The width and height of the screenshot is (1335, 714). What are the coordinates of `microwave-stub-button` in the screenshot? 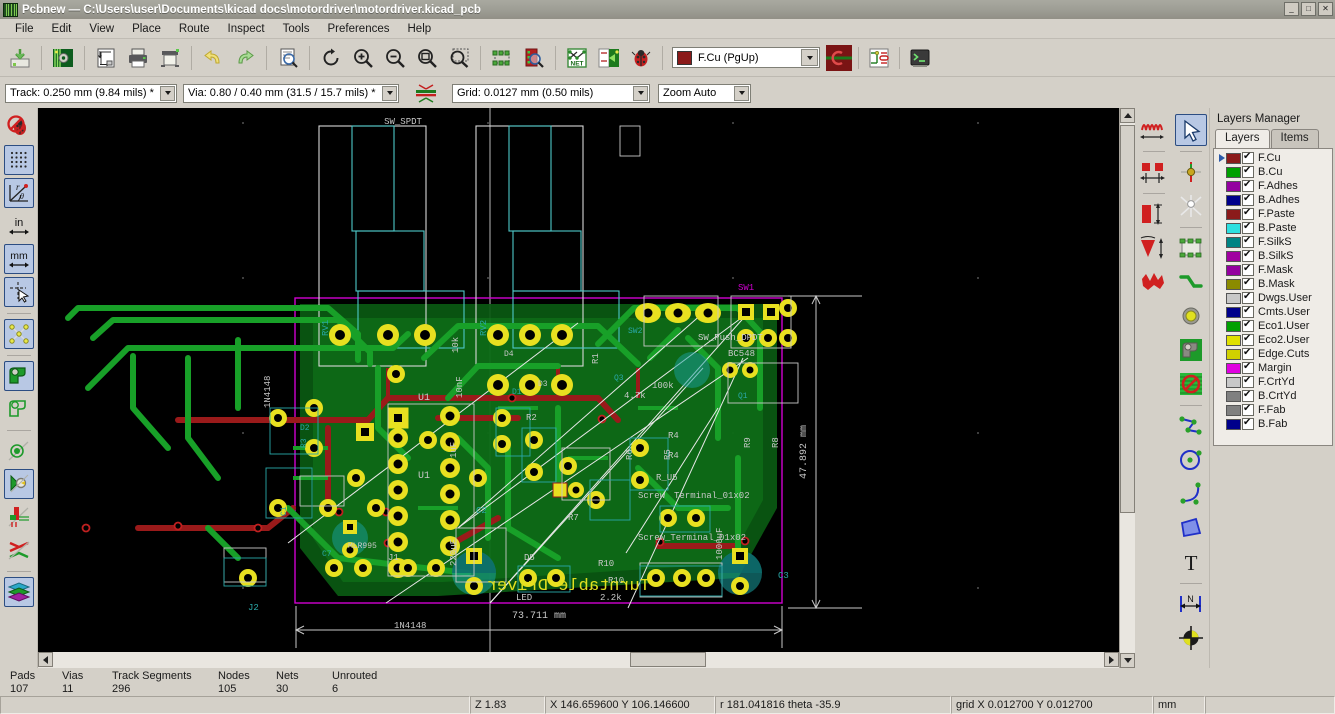 It's located at (1154, 214).